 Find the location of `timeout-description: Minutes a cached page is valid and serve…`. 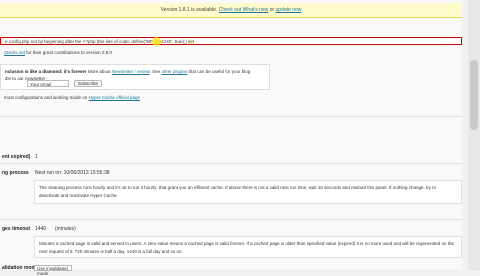

timeout-description: Minutes a cached page is valid and serve… is located at coordinates (248, 247).